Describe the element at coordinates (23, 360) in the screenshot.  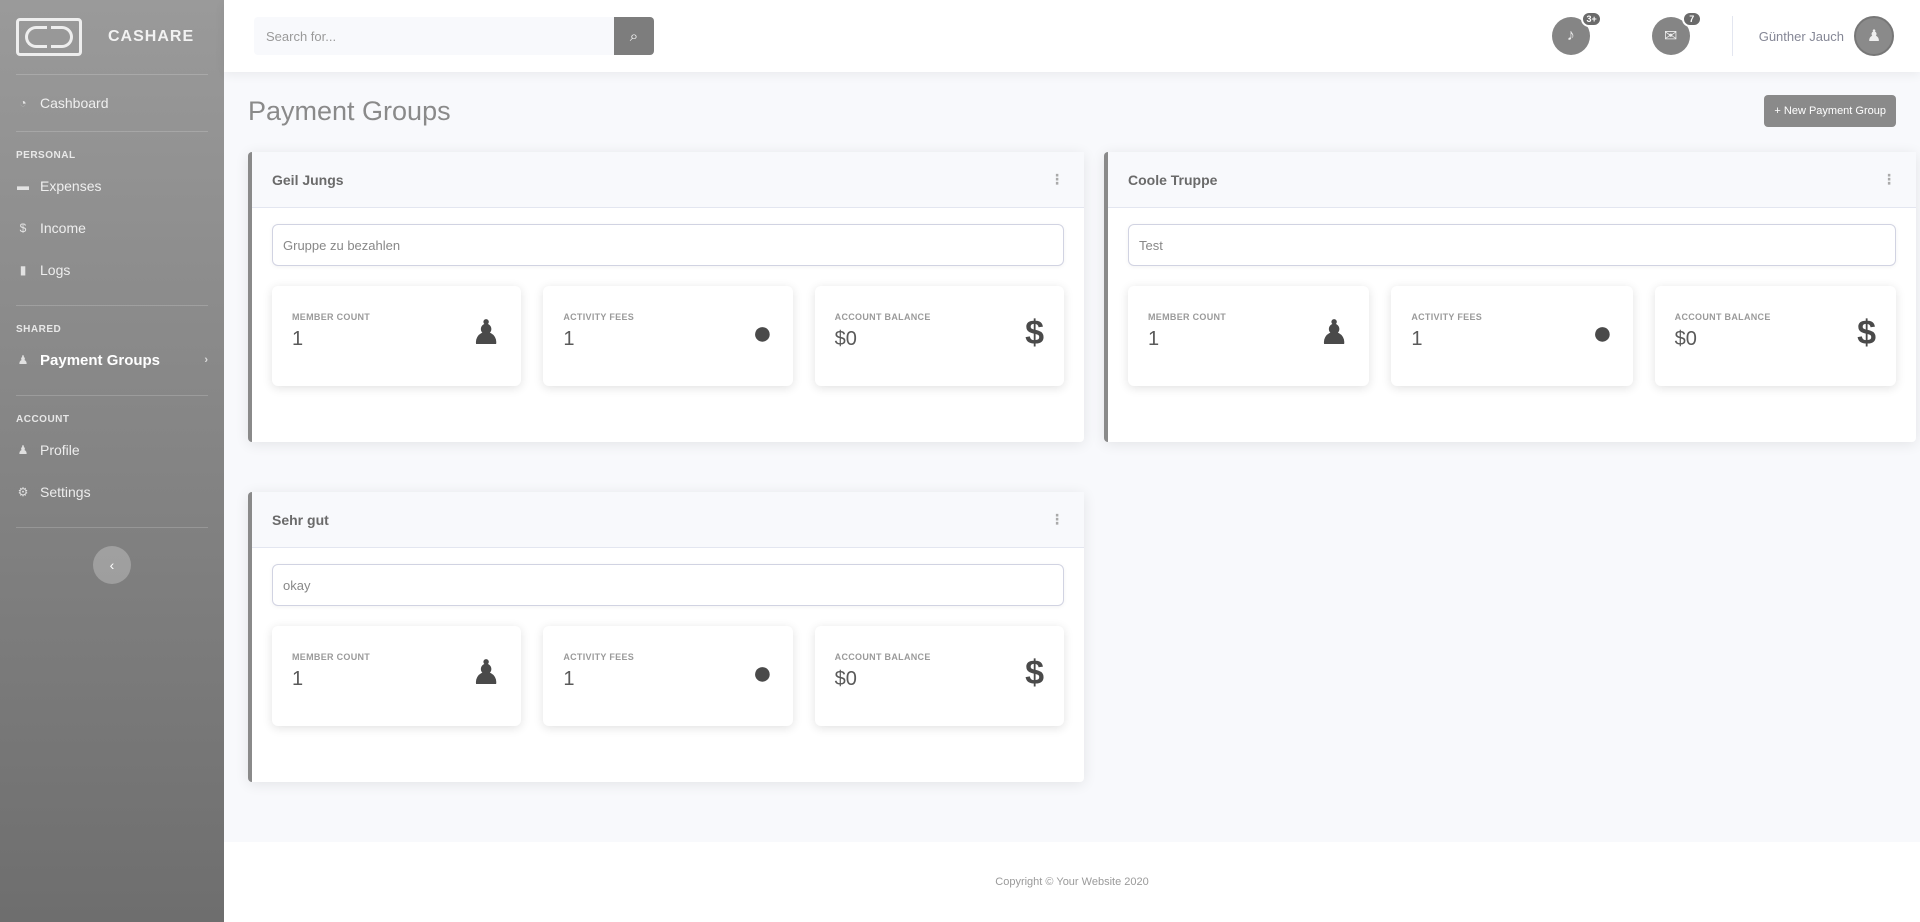
I see `users-icon: ♟` at that location.